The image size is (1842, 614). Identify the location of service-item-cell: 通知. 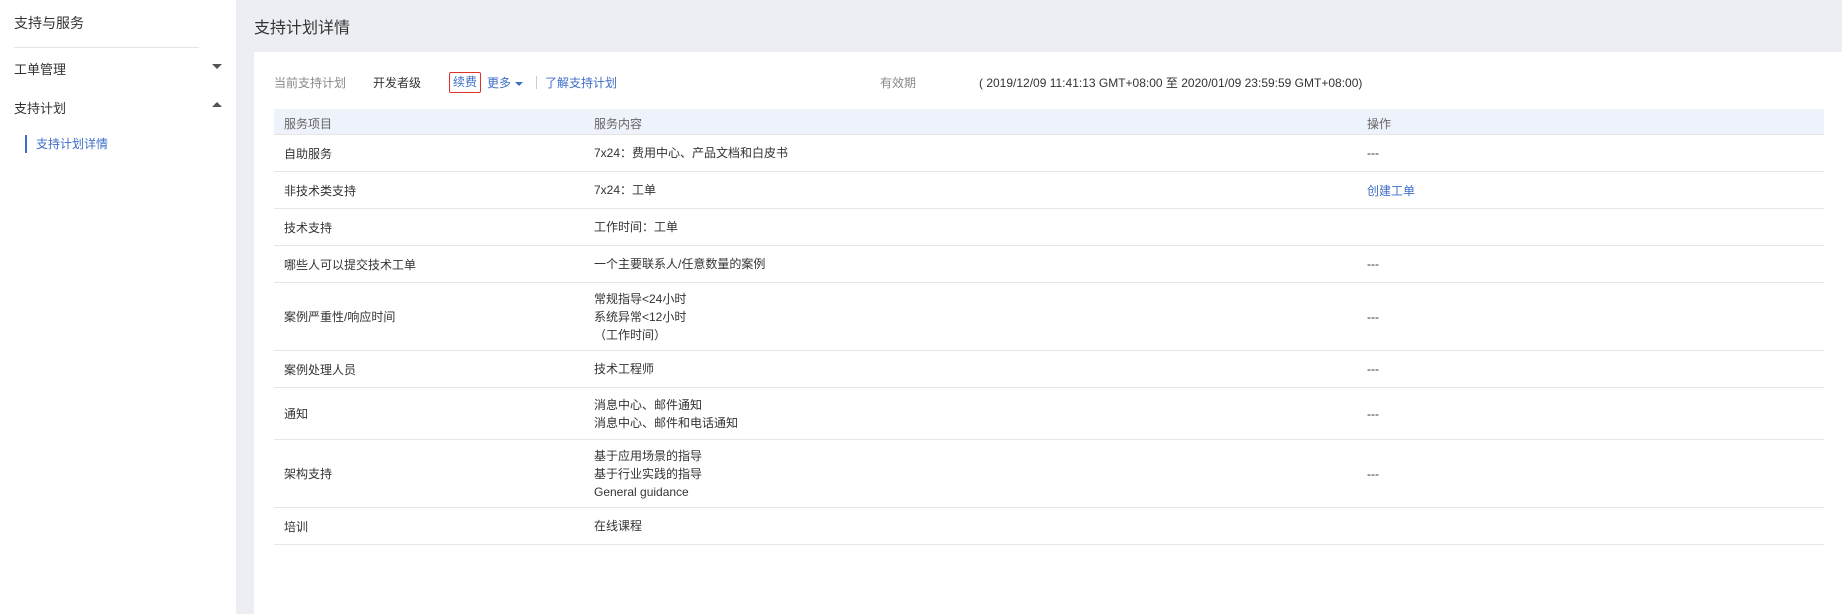
(296, 413).